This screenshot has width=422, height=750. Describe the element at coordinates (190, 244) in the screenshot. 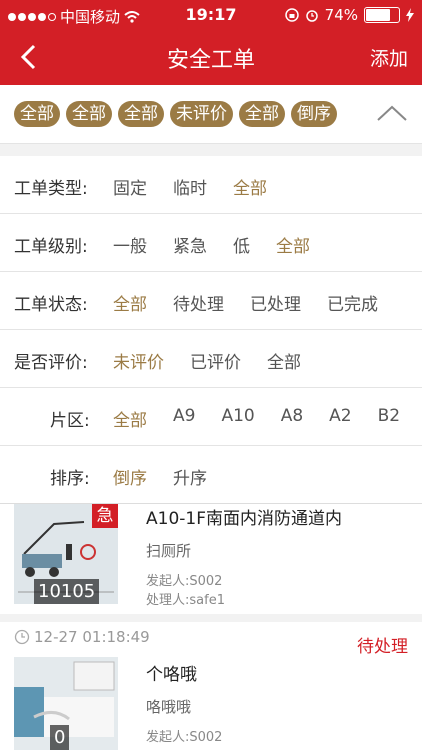

I see `option-urgent: 紧急` at that location.